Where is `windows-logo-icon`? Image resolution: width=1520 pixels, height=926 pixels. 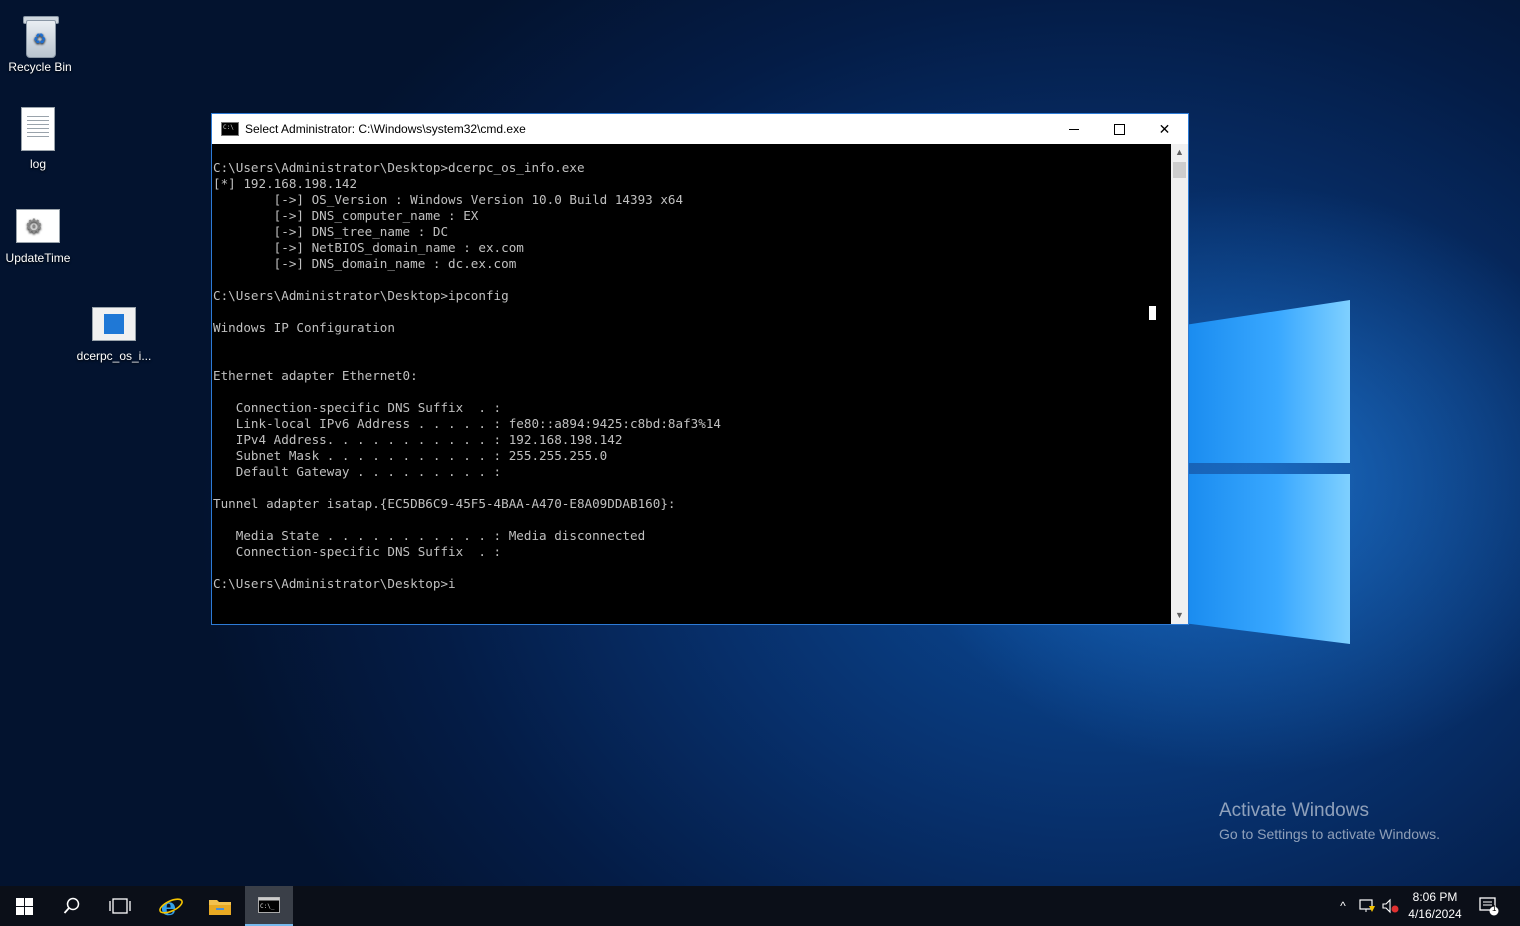 windows-logo-icon is located at coordinates (24, 906).